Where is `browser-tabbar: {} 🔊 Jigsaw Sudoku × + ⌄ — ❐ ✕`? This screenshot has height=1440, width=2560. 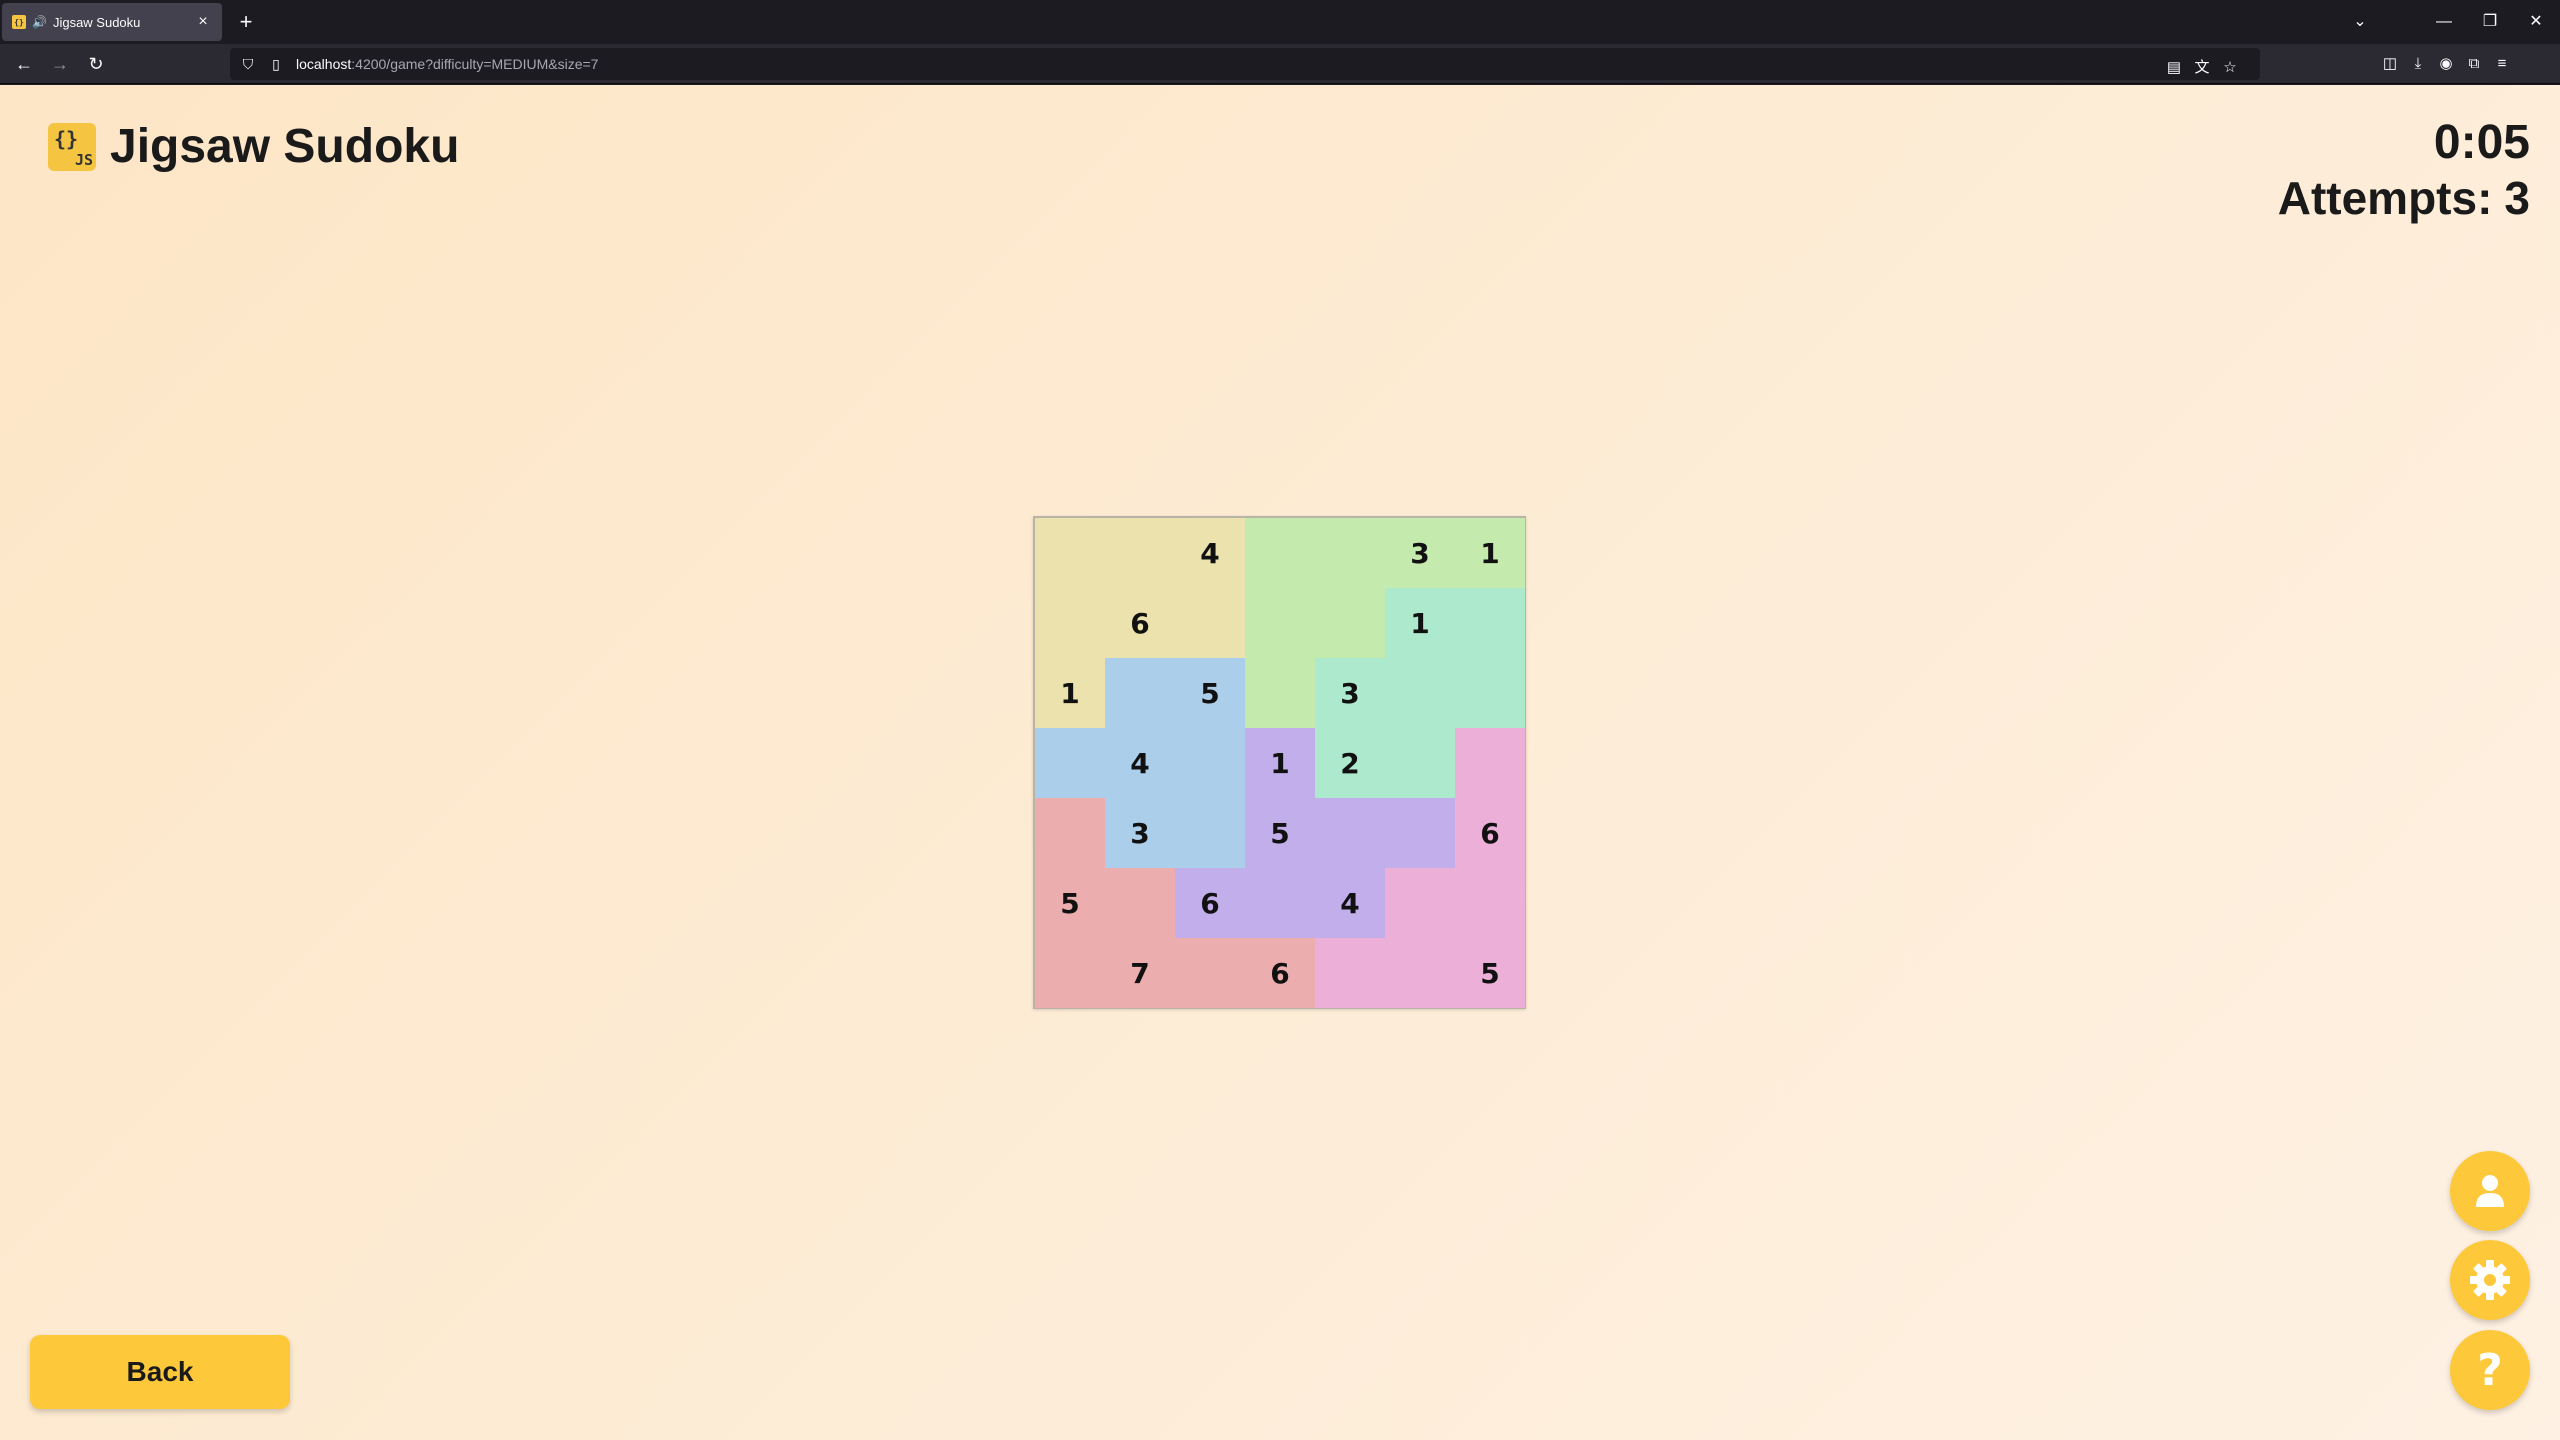 browser-tabbar: {} 🔊 Jigsaw Sudoku × + ⌄ — ❐ ✕ is located at coordinates (1280, 22).